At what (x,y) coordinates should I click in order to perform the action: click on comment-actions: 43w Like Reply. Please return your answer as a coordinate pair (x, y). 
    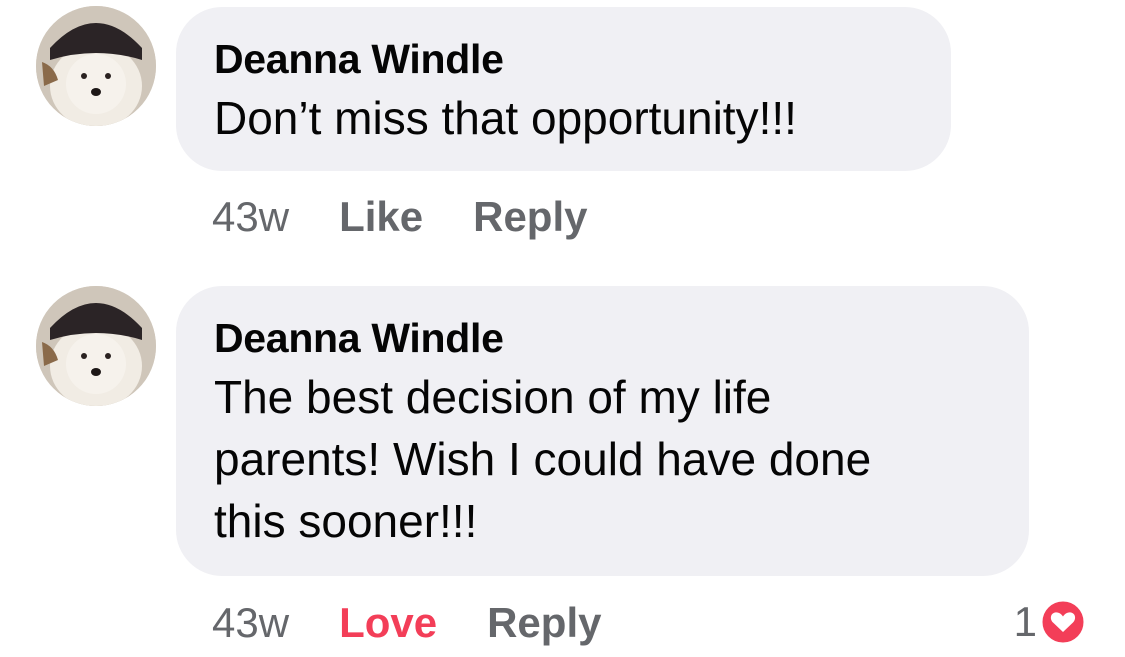
    Looking at the image, I should click on (424, 217).